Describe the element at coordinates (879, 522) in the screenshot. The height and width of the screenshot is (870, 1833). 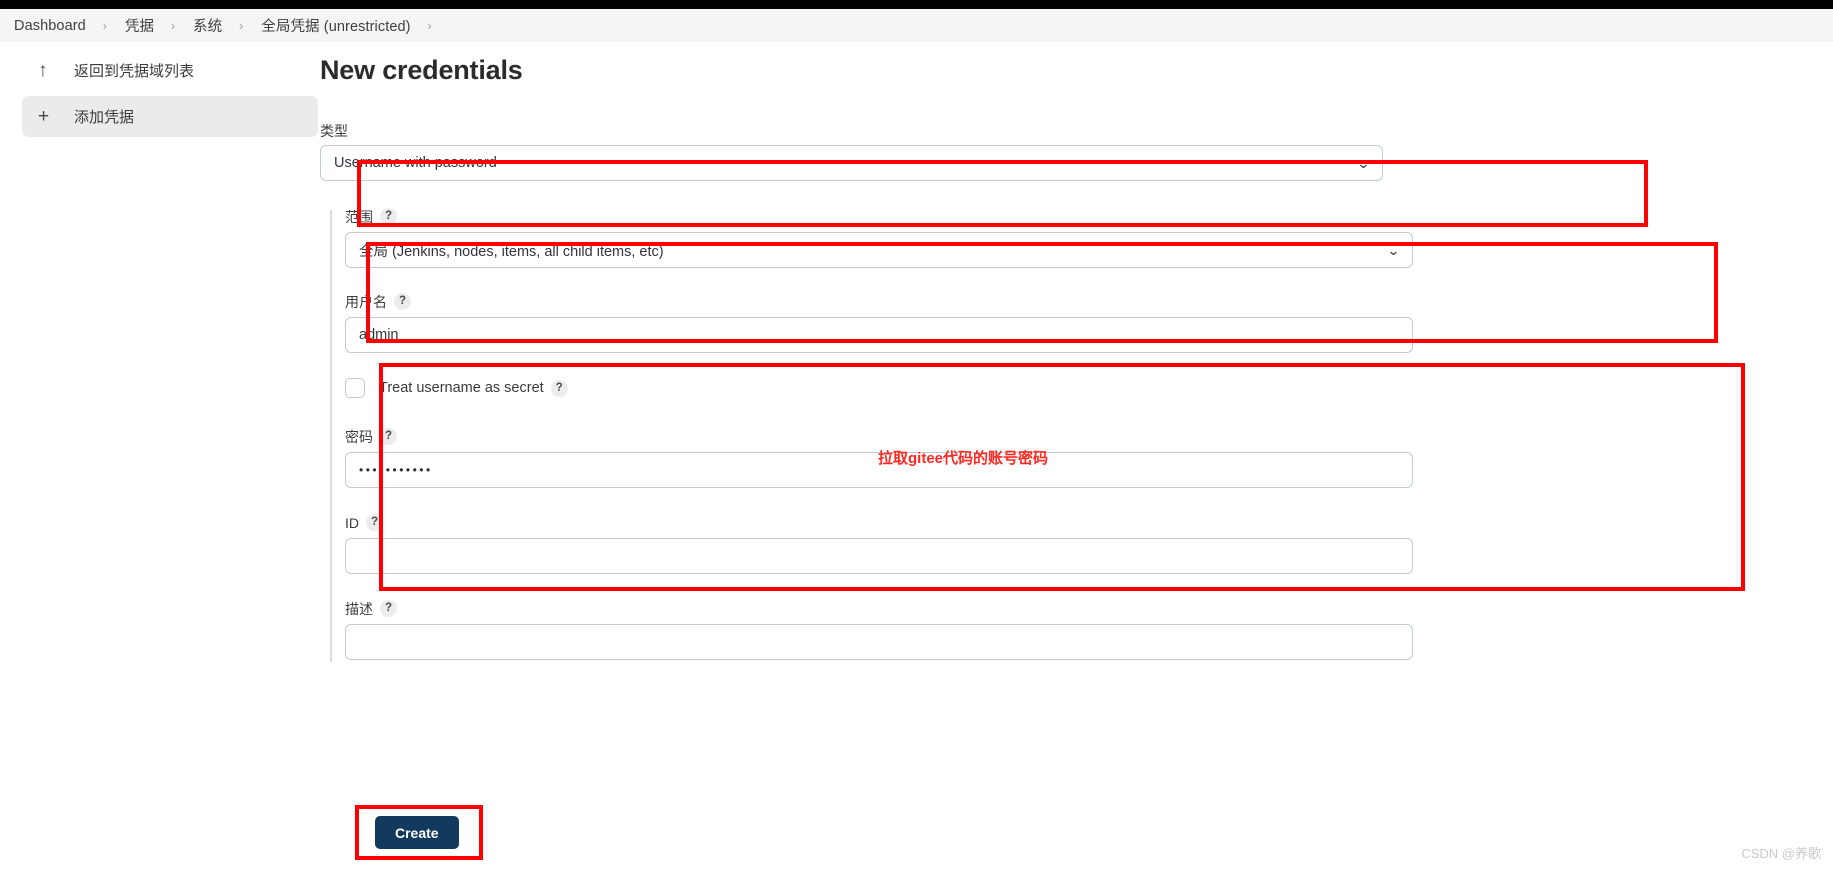
I see `field-id-label: ID ?` at that location.